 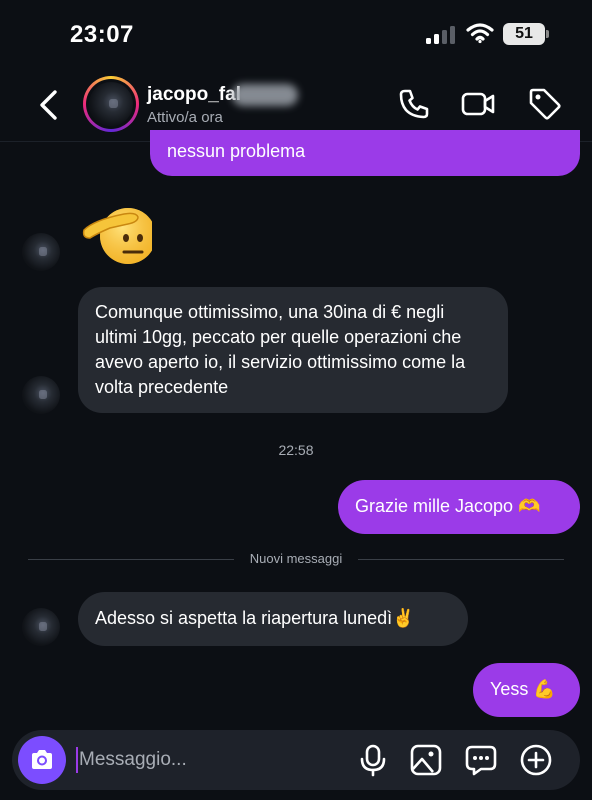 I want to click on message-input, so click(x=209, y=760).